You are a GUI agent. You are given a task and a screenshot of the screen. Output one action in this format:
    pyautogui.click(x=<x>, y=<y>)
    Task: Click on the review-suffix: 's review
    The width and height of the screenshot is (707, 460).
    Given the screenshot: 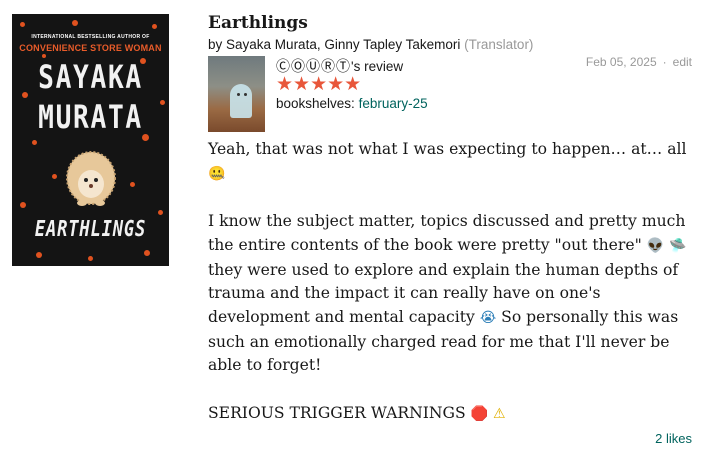 What is the action you would take?
    pyautogui.click(x=377, y=66)
    